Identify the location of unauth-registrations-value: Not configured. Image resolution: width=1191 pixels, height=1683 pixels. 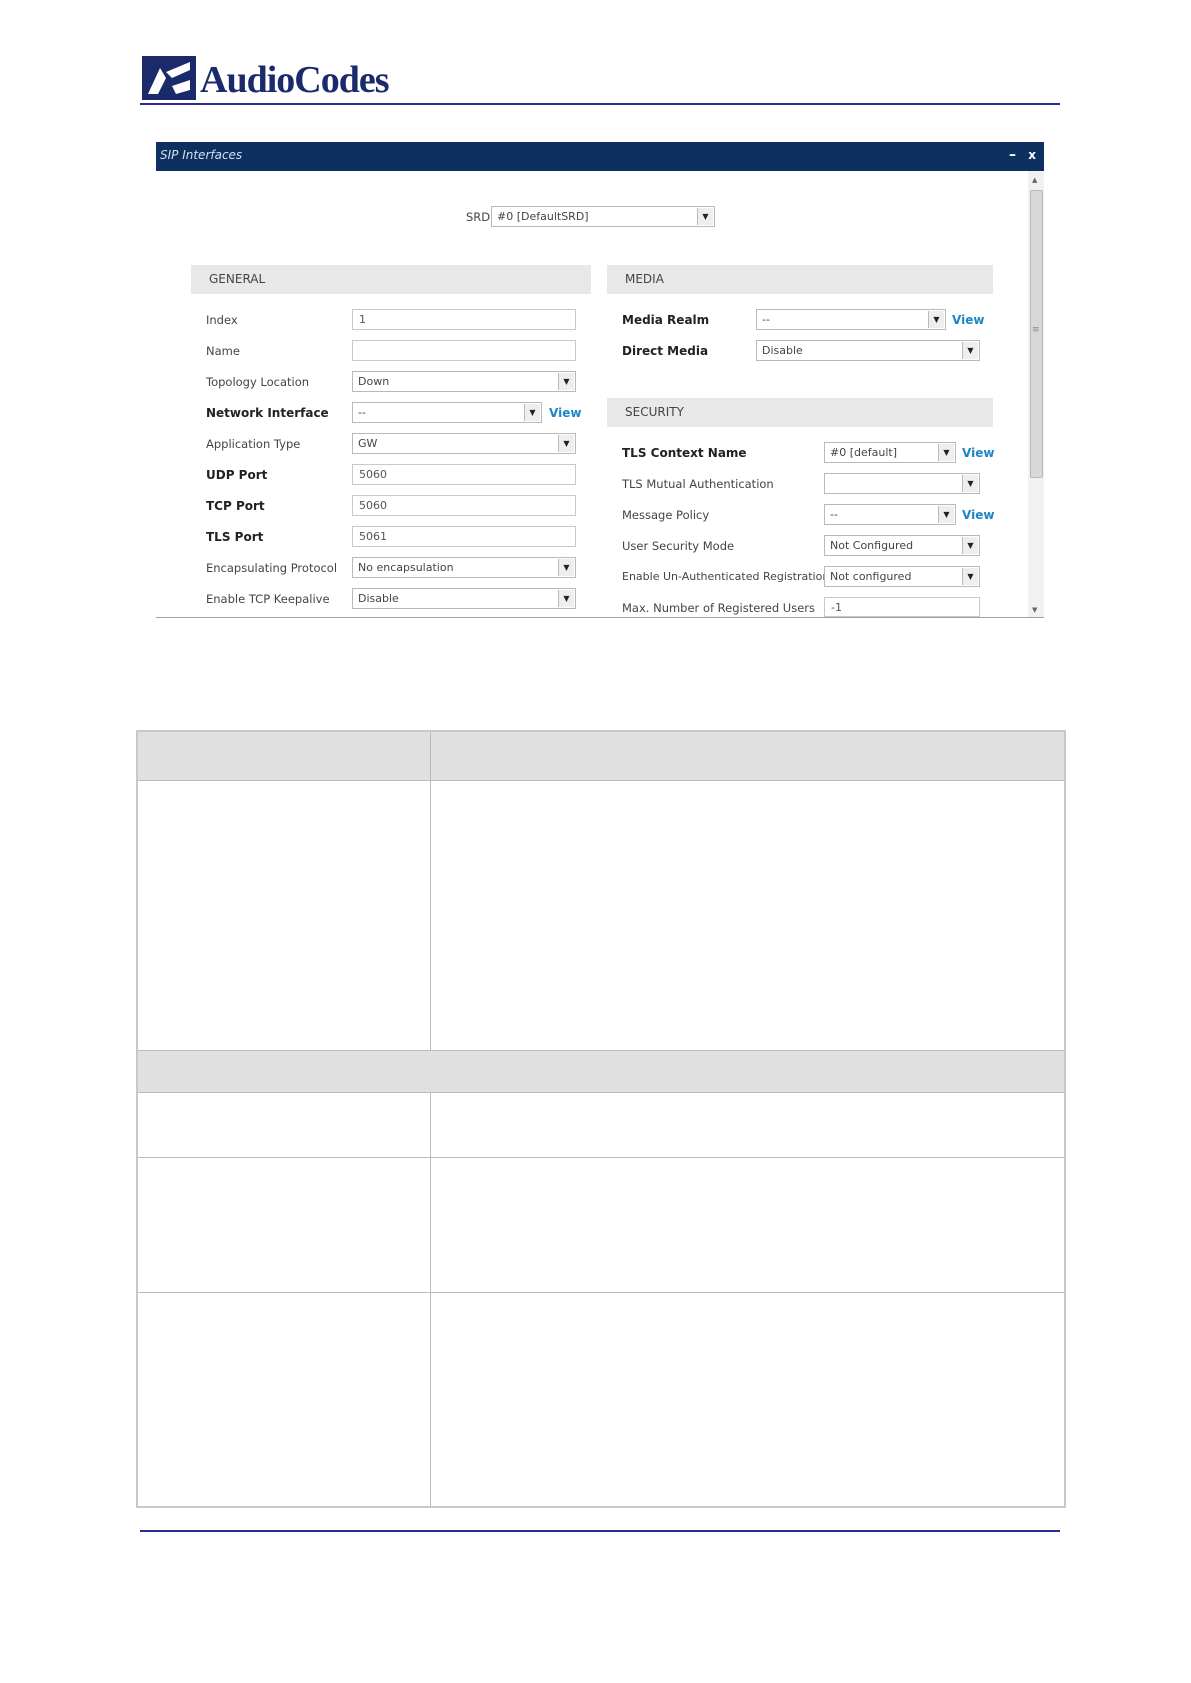
(871, 576).